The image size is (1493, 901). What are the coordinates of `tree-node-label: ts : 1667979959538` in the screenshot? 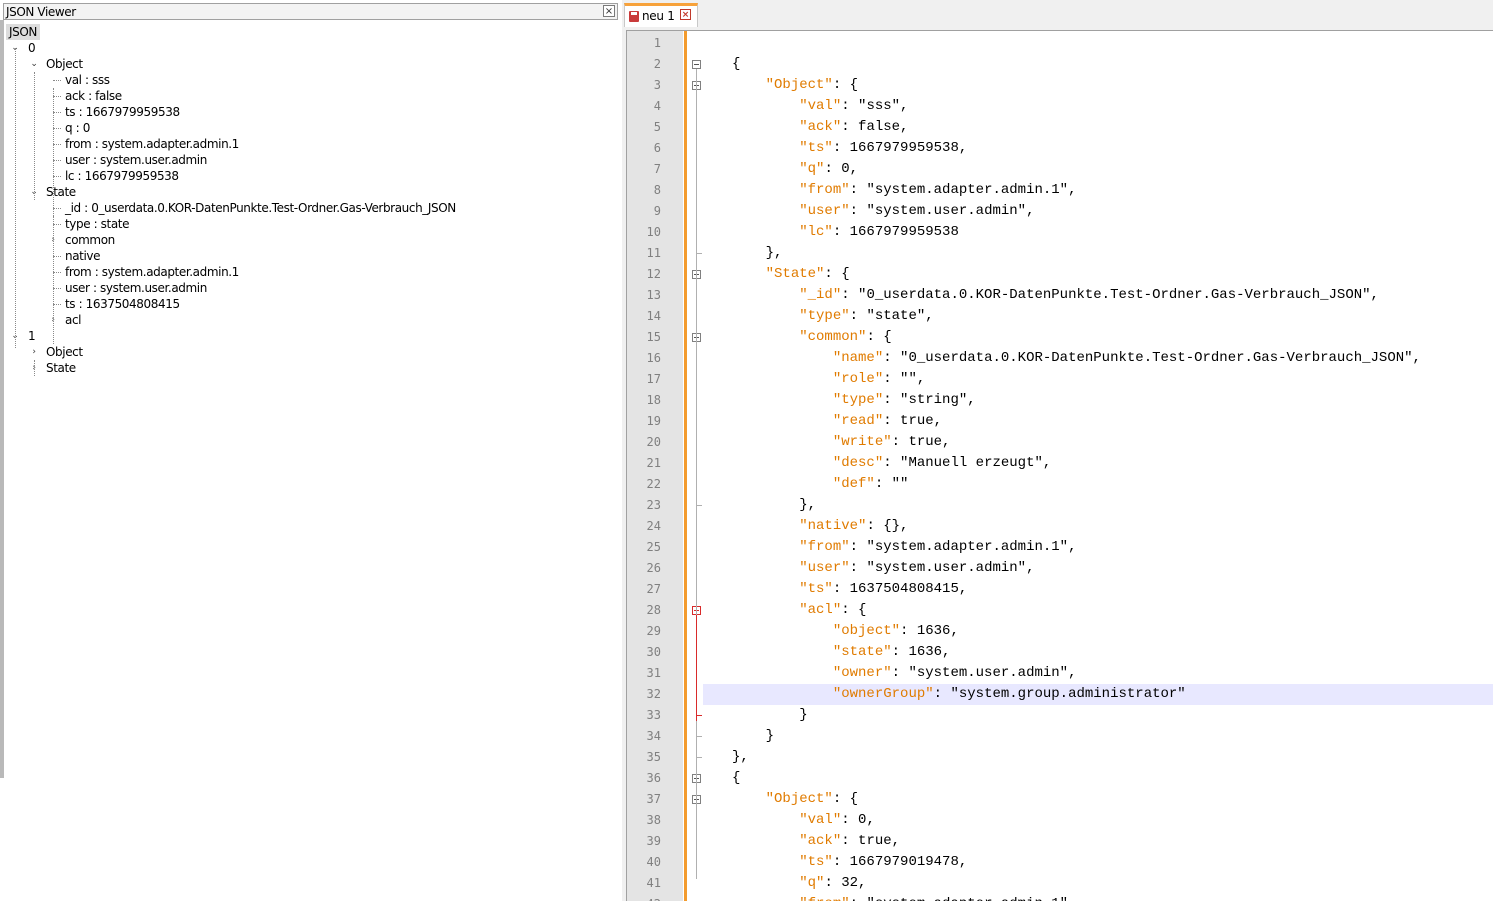 It's located at (122, 112).